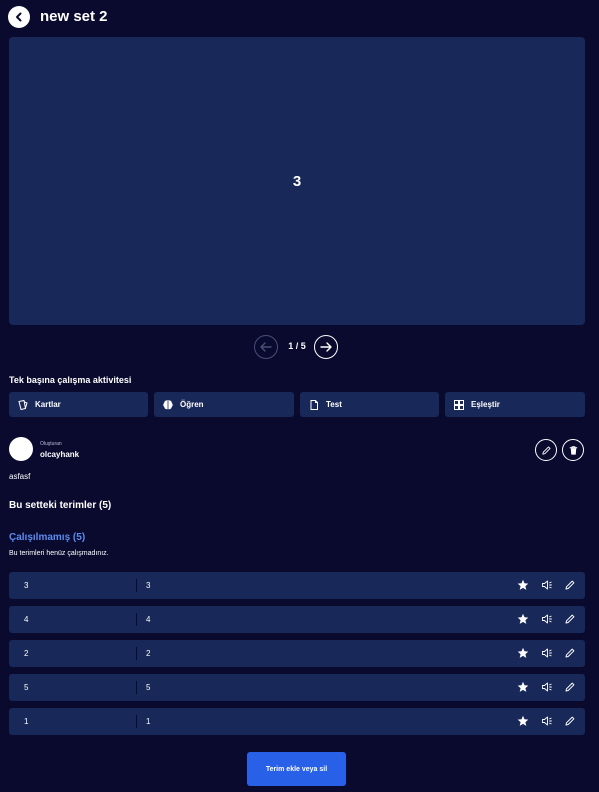 The height and width of the screenshot is (792, 599). I want to click on activity-label: Eşleştir, so click(485, 404).